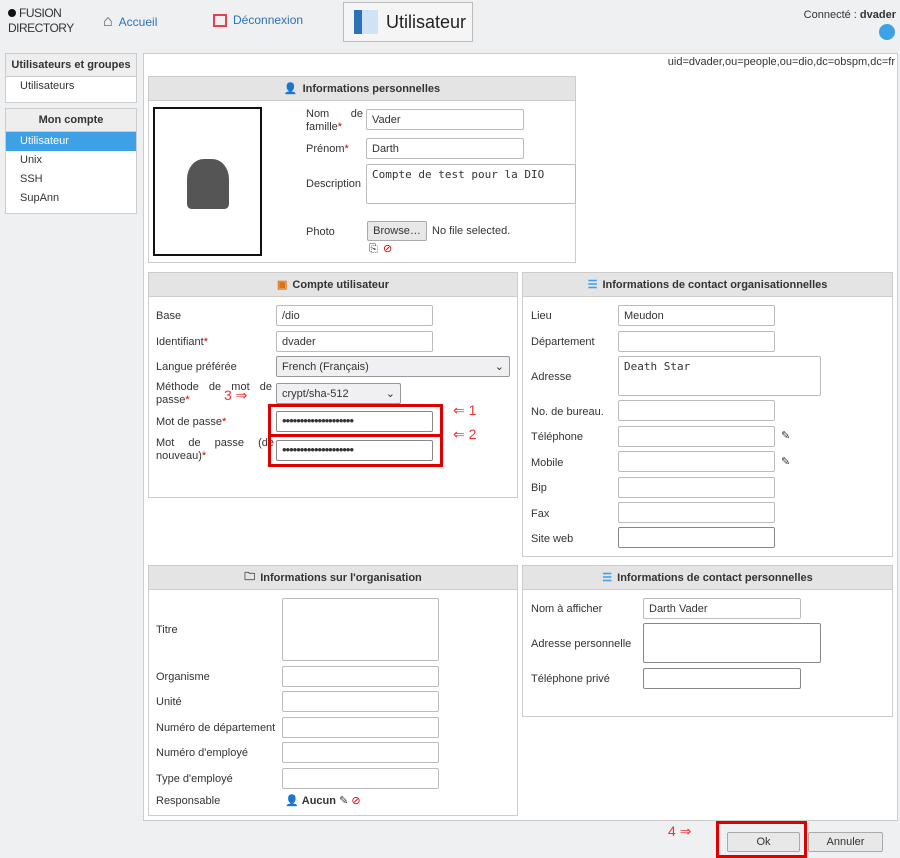 The image size is (900, 858). Describe the element at coordinates (338, 393) in the screenshot. I see `method-select: crypt/sha-512 ⌄` at that location.